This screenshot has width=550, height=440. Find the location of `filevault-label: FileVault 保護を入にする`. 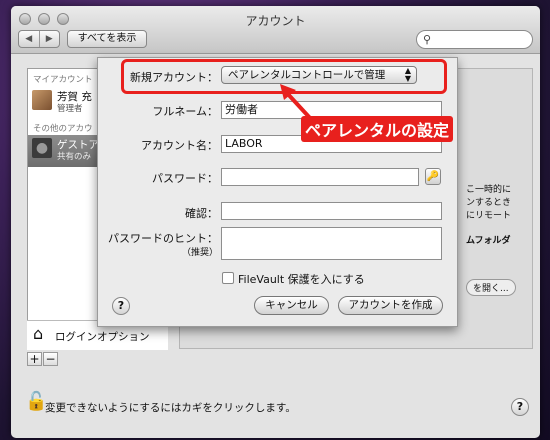

filevault-label: FileVault 保護を入にする is located at coordinates (301, 279).